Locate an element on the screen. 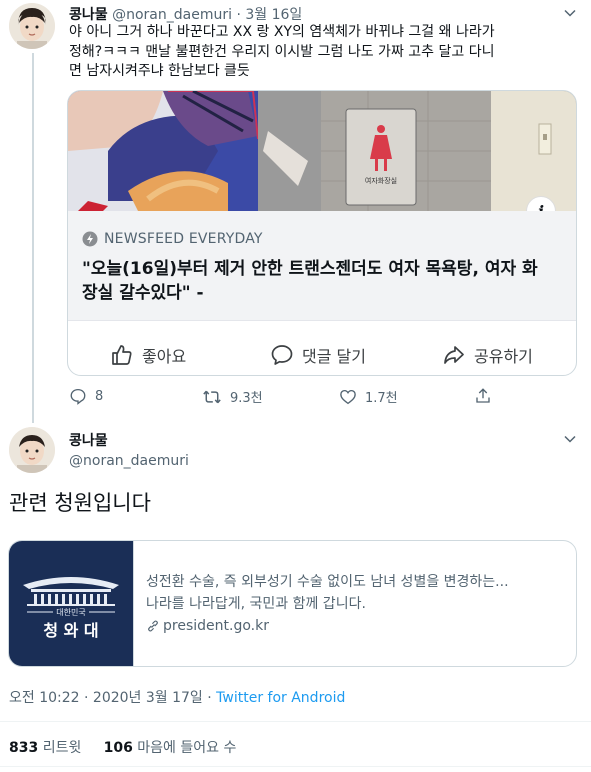 The height and width of the screenshot is (772, 591). logo-big-text: 청 와 대 is located at coordinates (70, 630).